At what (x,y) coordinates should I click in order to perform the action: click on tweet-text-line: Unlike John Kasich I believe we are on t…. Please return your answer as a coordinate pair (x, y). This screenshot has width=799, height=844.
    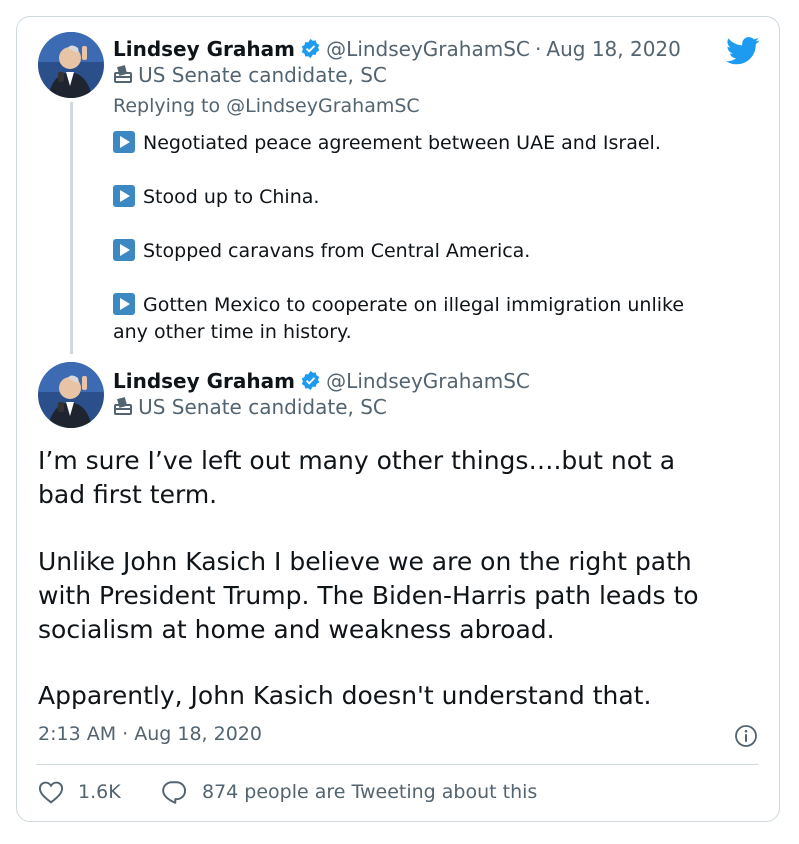
    Looking at the image, I should click on (365, 561).